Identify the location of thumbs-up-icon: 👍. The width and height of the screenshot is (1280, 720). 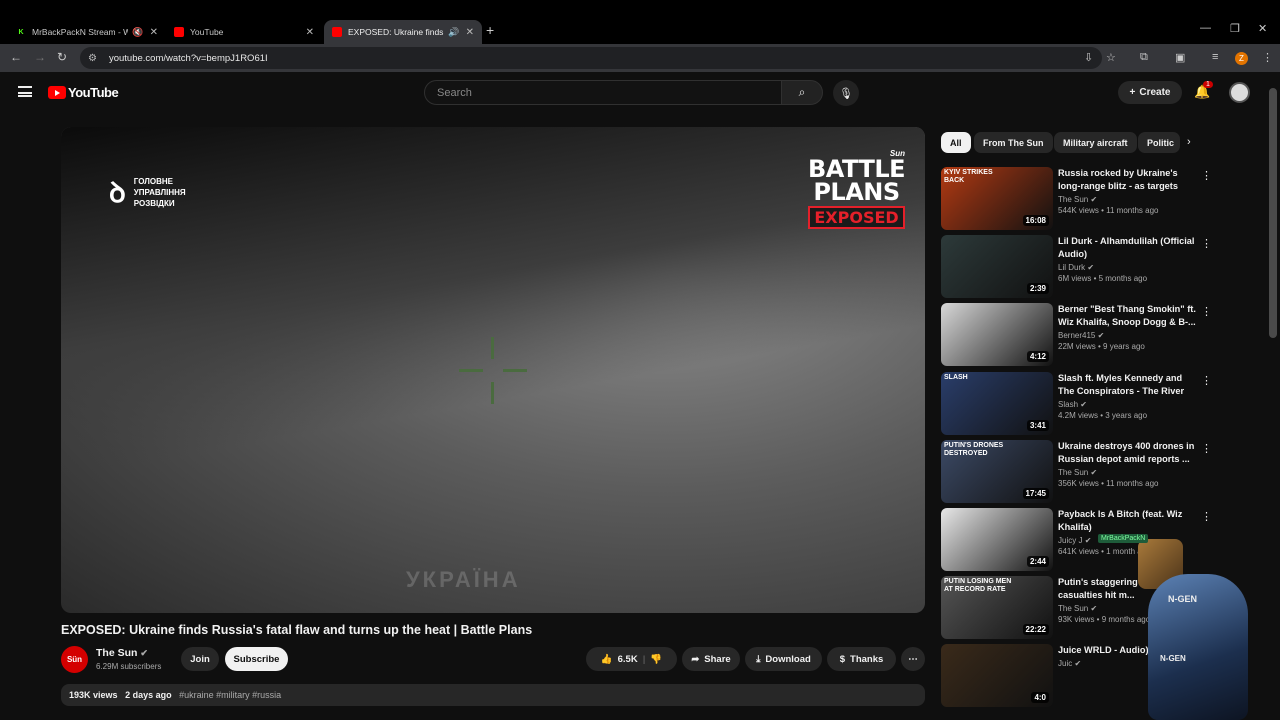
(607, 659).